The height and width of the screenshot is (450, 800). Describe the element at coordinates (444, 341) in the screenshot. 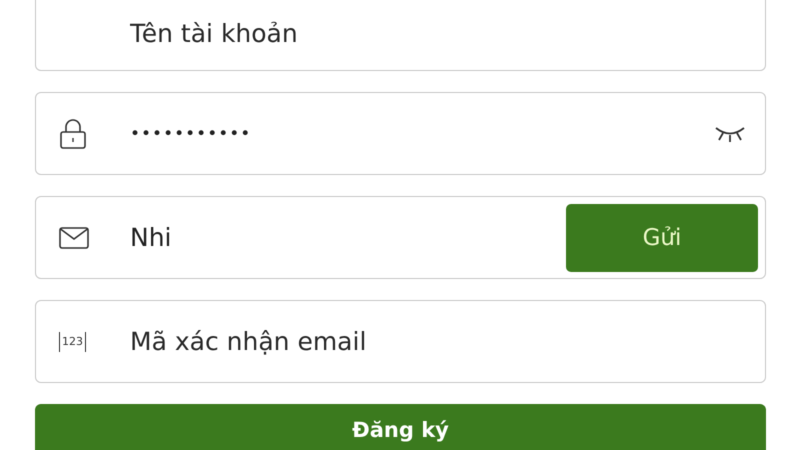

I see `input-field: Mã xác nhận email` at that location.